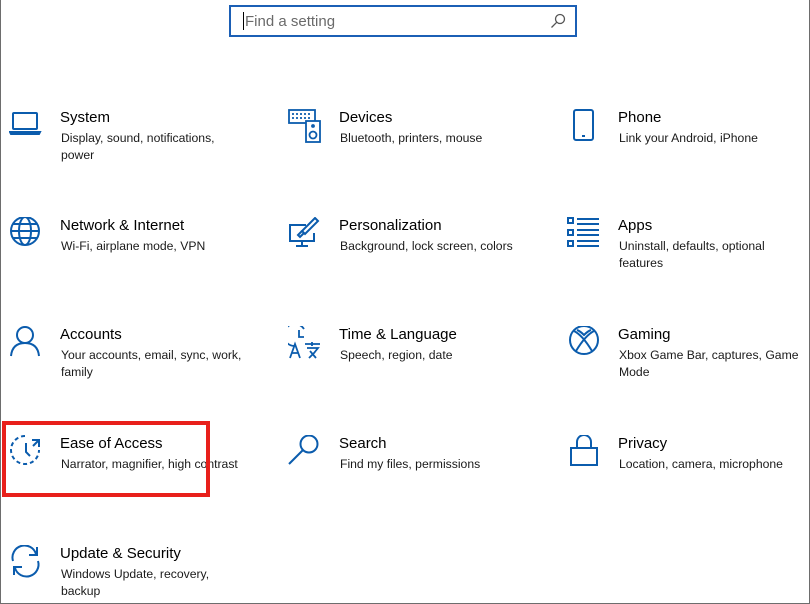 The image size is (810, 604). I want to click on apps-list-icon, so click(584, 234).